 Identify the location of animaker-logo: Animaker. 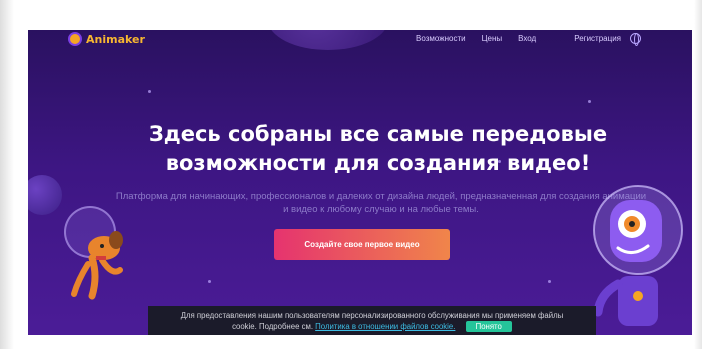
(106, 39).